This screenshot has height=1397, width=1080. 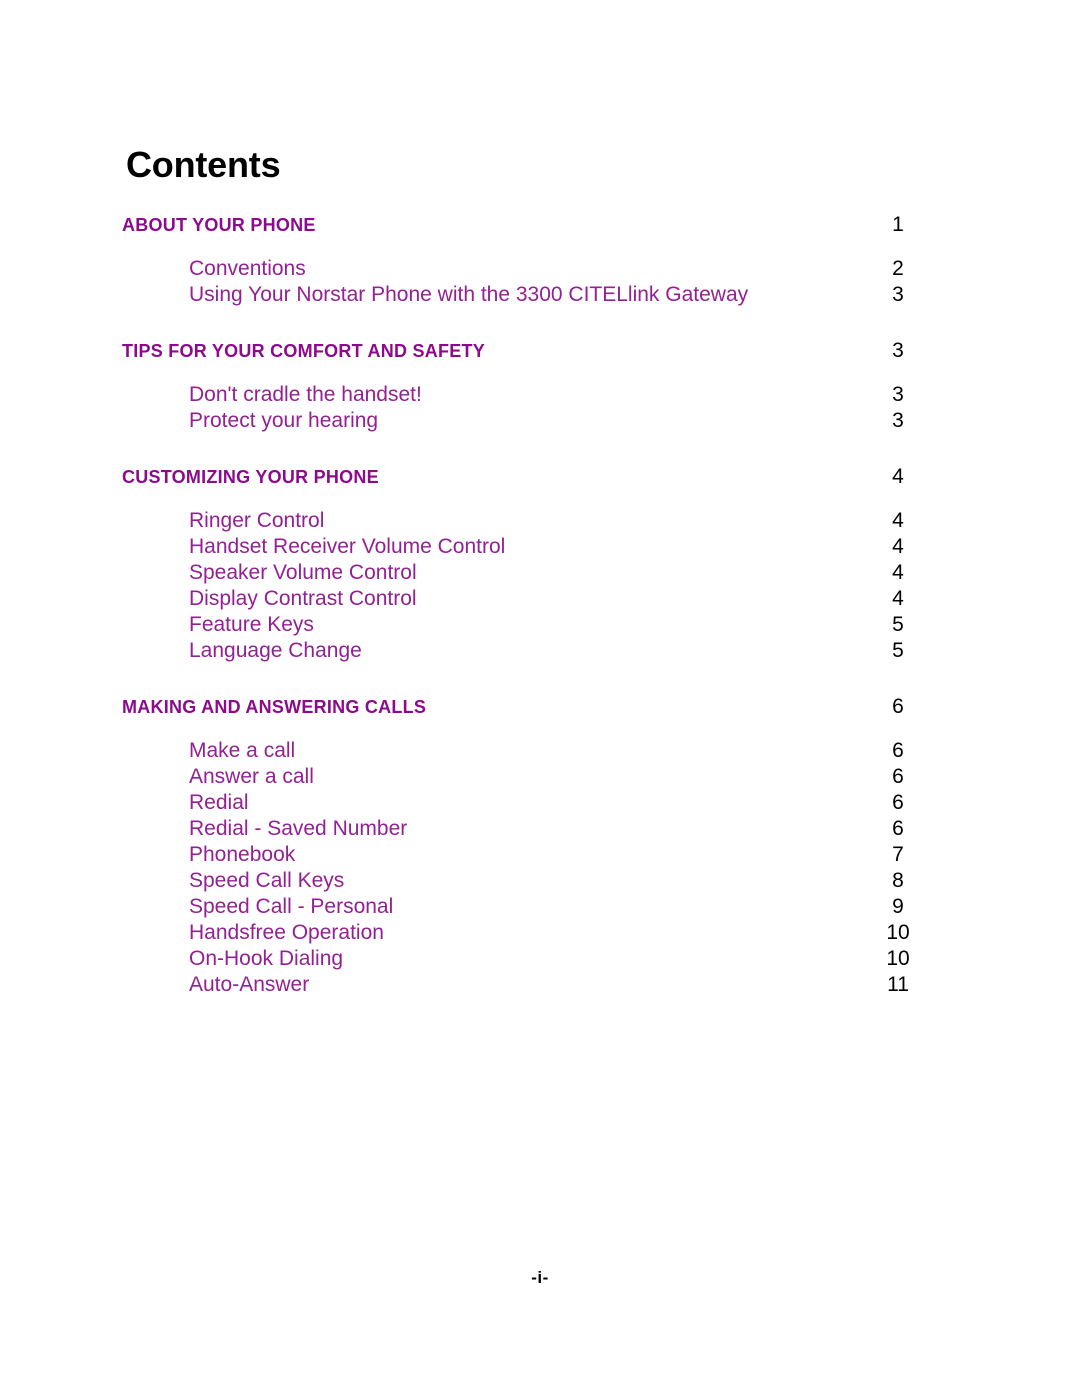 What do you see at coordinates (898, 880) in the screenshot?
I see `toc-entry-page-number: 8` at bounding box center [898, 880].